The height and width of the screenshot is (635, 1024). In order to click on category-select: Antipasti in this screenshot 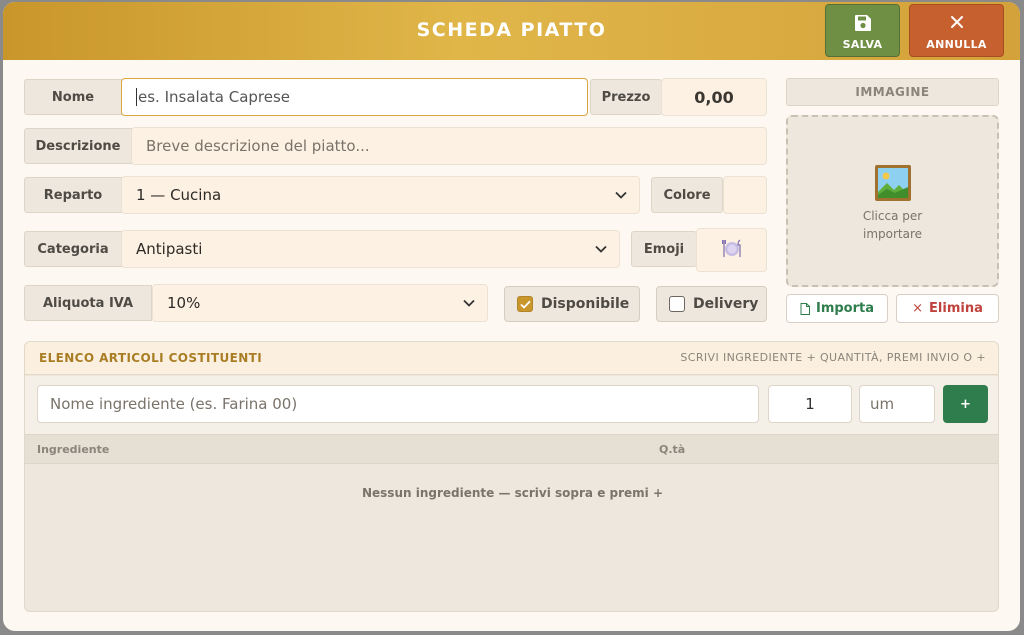, I will do `click(370, 249)`.